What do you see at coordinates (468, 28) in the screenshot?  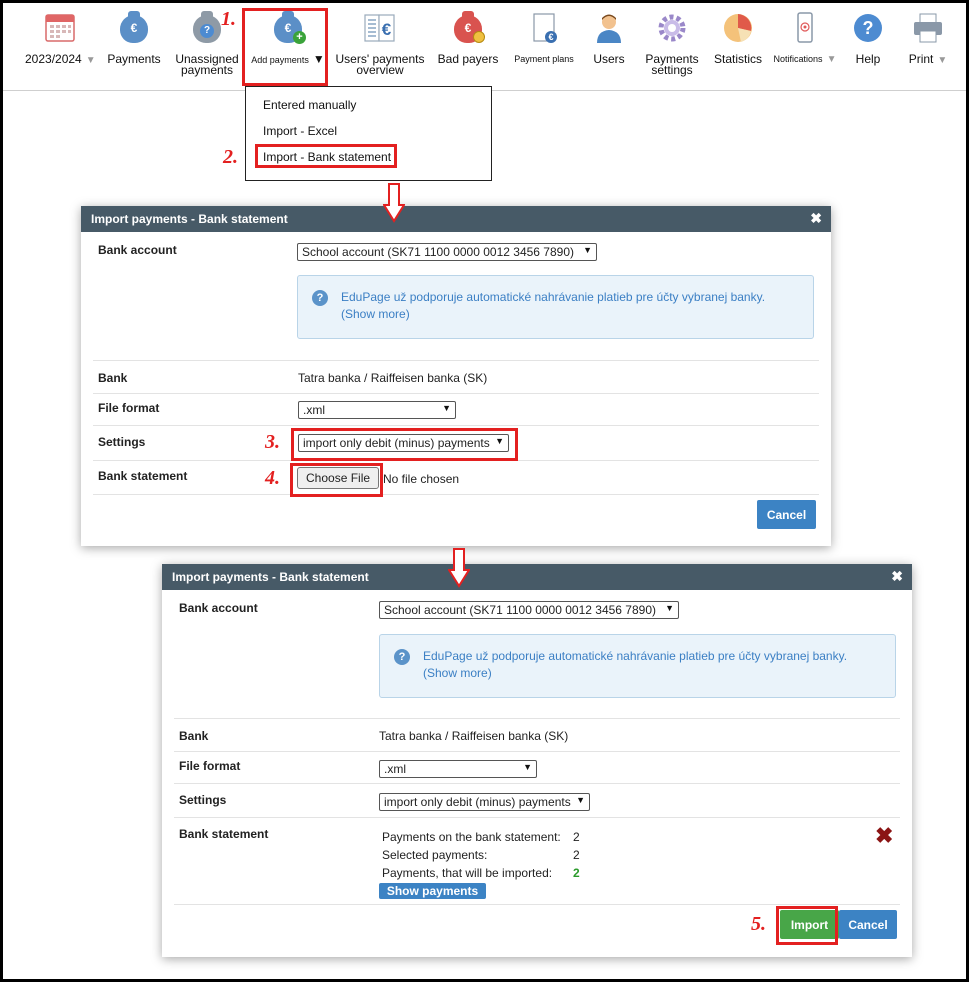 I see `red-bag-icon: €` at bounding box center [468, 28].